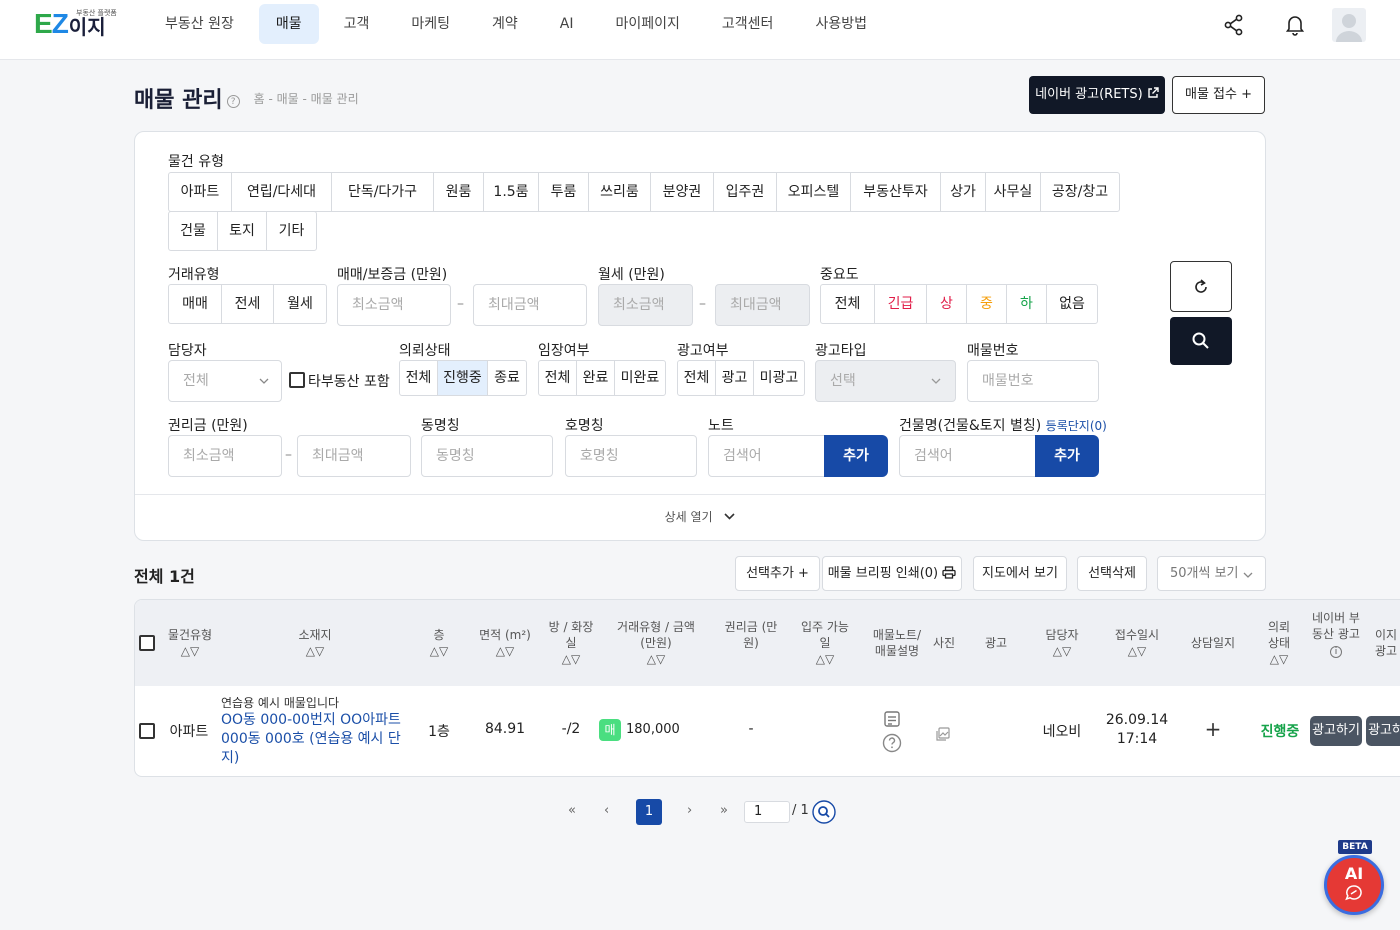 The height and width of the screenshot is (930, 1400). Describe the element at coordinates (620, 192) in the screenshot. I see `prop-type-option: 쓰리룸` at that location.